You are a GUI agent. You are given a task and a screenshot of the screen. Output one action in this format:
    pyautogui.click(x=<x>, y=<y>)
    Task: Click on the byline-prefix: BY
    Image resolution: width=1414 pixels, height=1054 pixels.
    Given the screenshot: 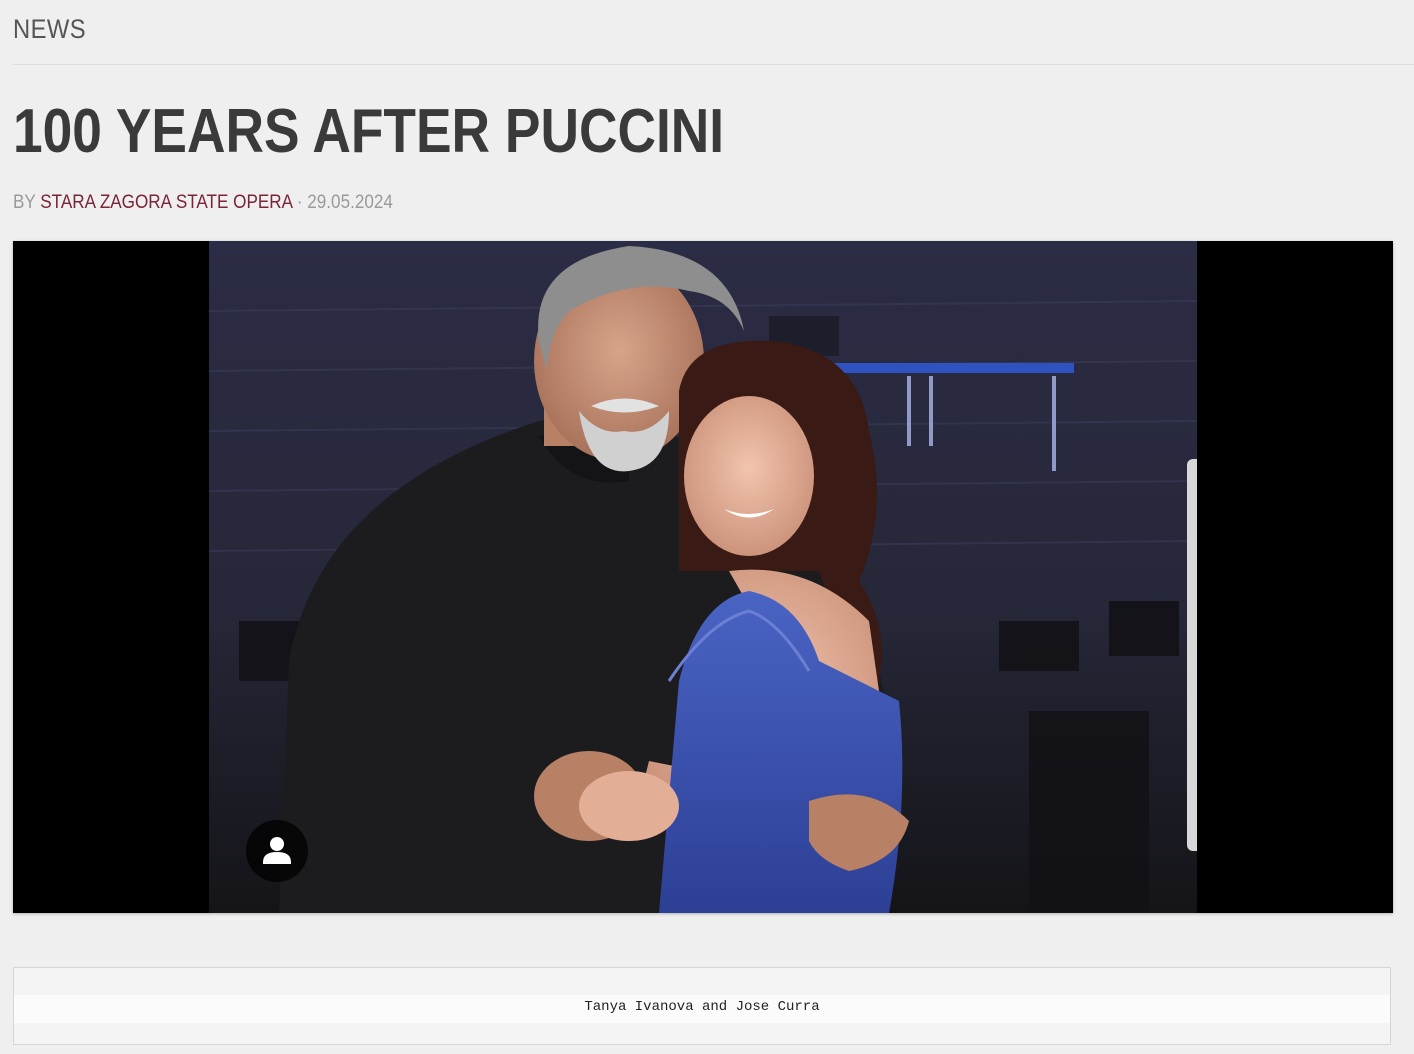 What is the action you would take?
    pyautogui.click(x=24, y=202)
    